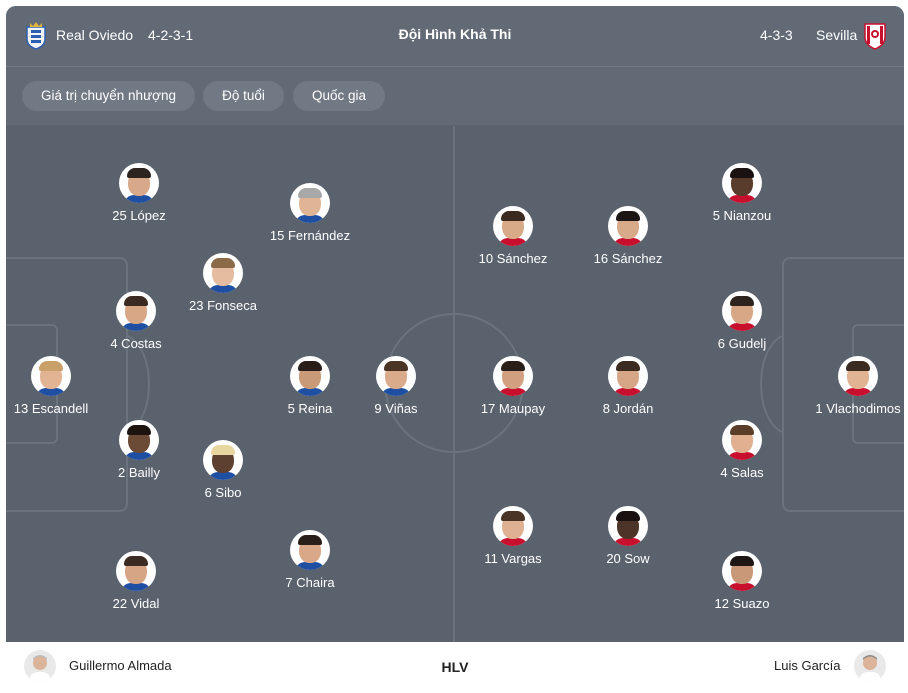 Image resolution: width=908 pixels, height=693 pixels. I want to click on player-name: 1 Vlachodimos, so click(858, 408).